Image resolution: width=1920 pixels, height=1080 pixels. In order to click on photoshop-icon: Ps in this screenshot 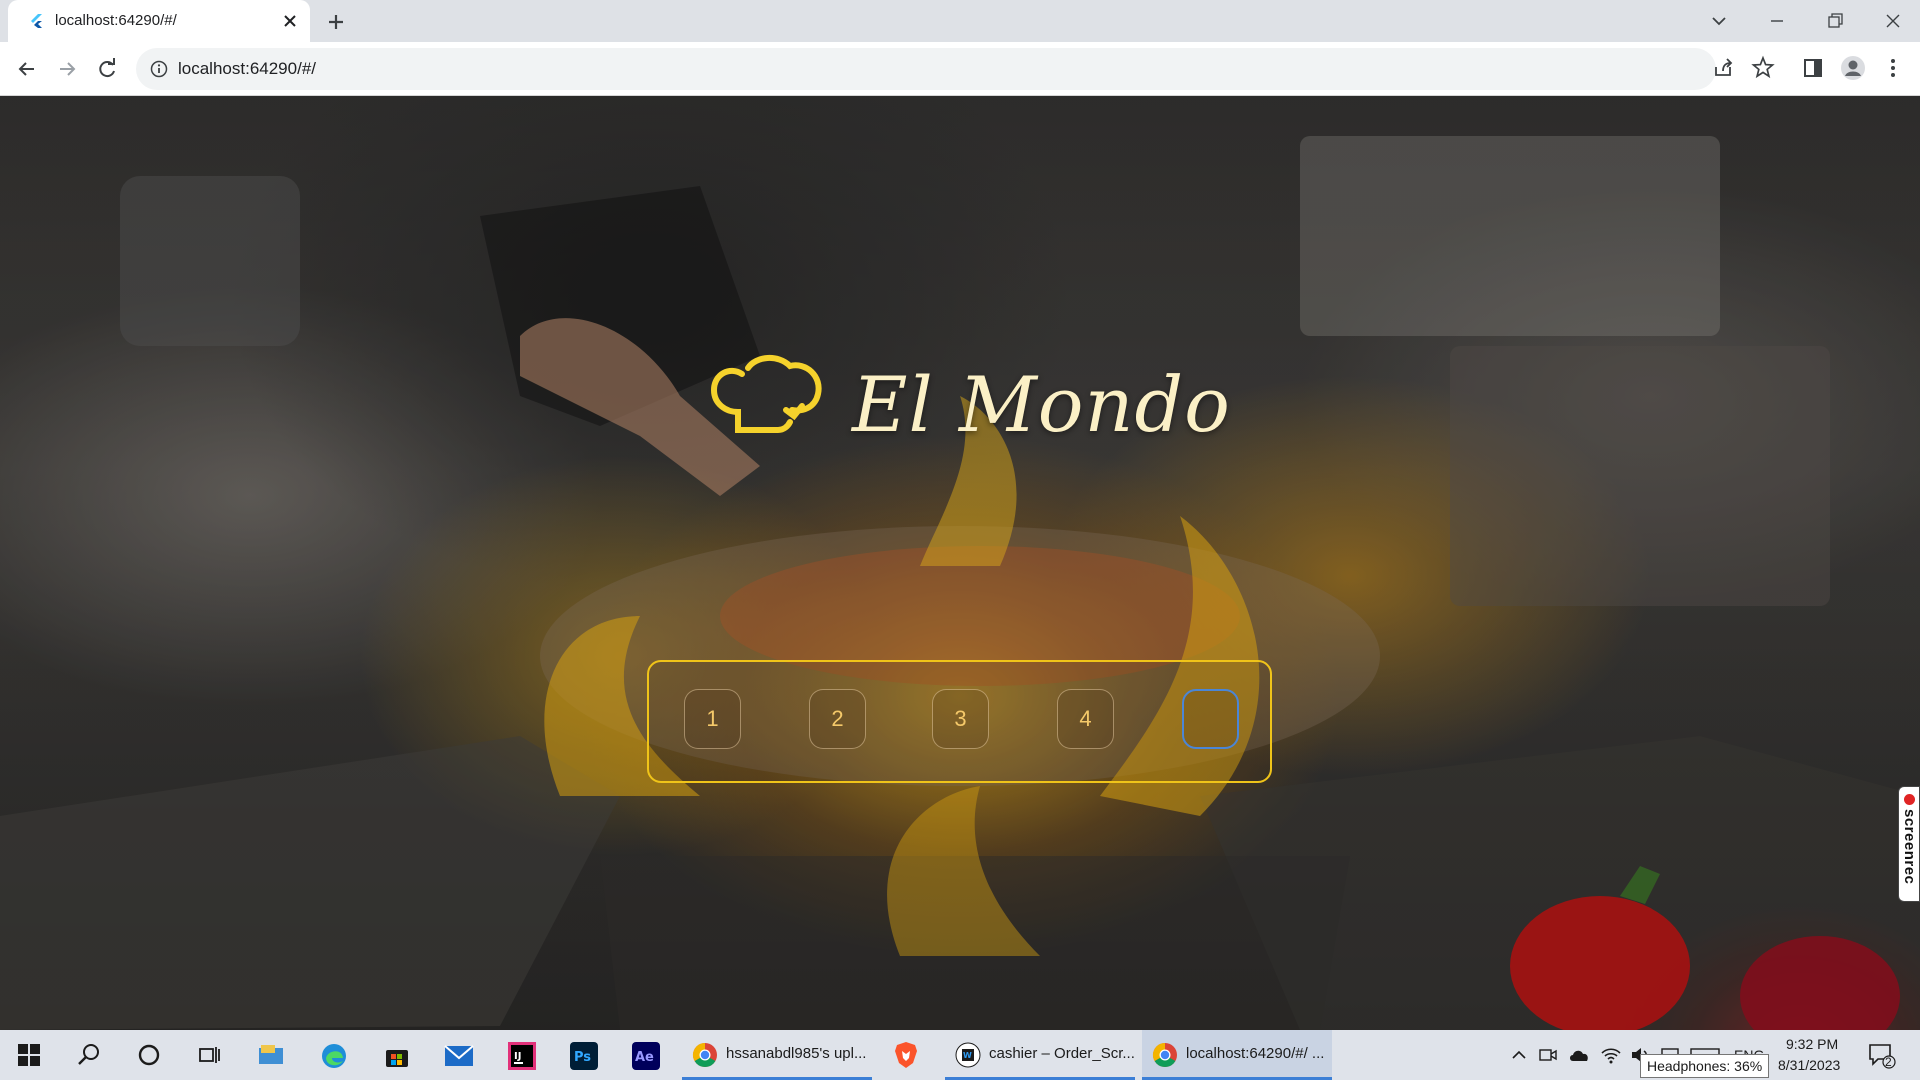, I will do `click(584, 1056)`.